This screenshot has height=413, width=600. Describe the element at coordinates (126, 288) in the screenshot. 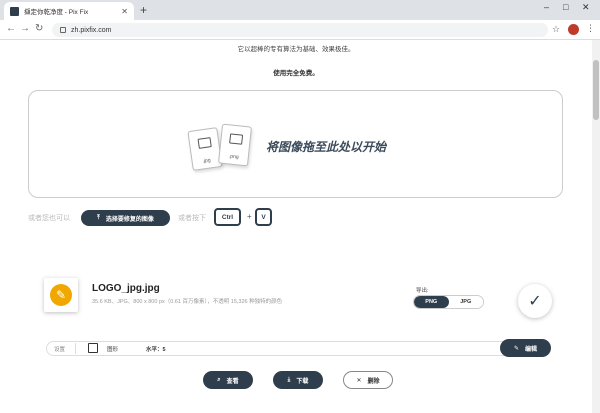

I see `file-name: LOGO_jpg.jpg` at that location.